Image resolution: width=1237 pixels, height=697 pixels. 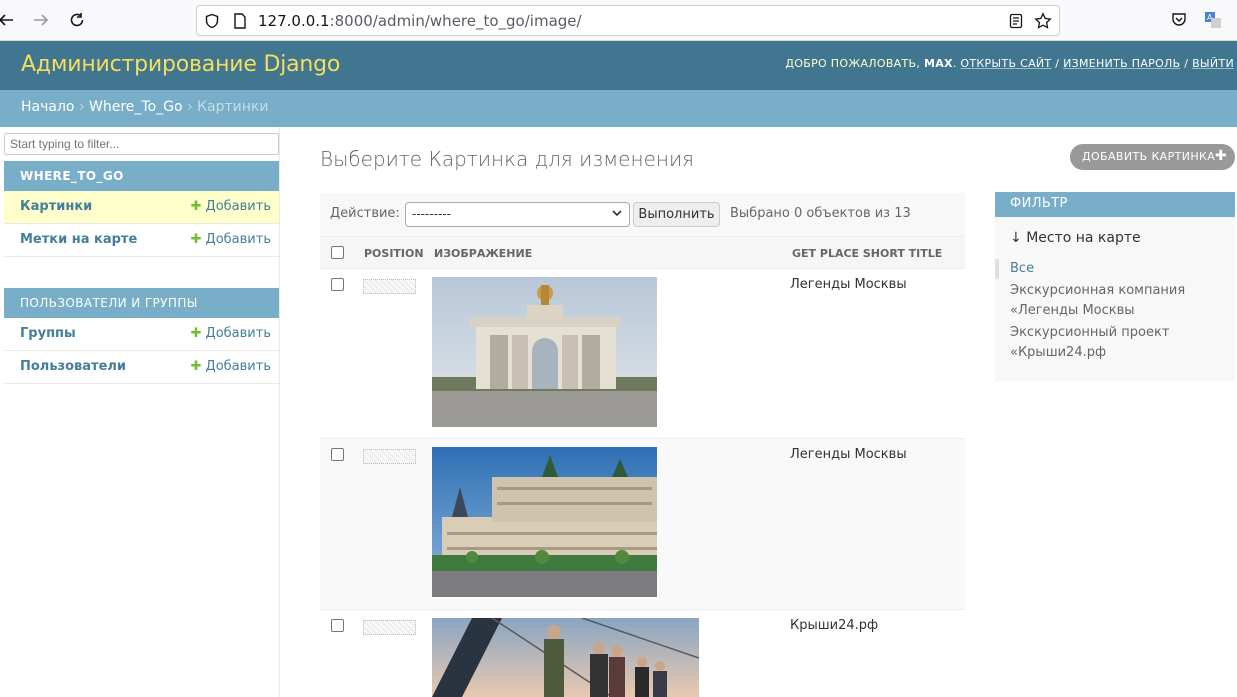 I want to click on table-row: Крыши24.рф, so click(x=642, y=653).